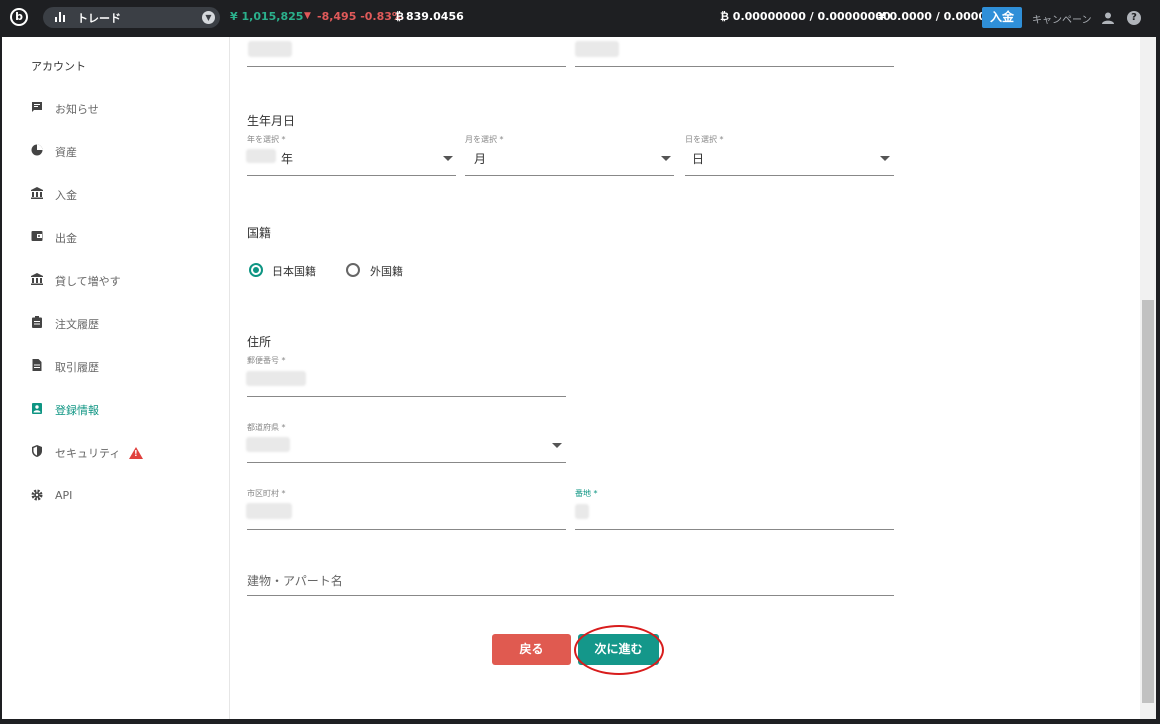  I want to click on pie-chart-icon, so click(37, 150).